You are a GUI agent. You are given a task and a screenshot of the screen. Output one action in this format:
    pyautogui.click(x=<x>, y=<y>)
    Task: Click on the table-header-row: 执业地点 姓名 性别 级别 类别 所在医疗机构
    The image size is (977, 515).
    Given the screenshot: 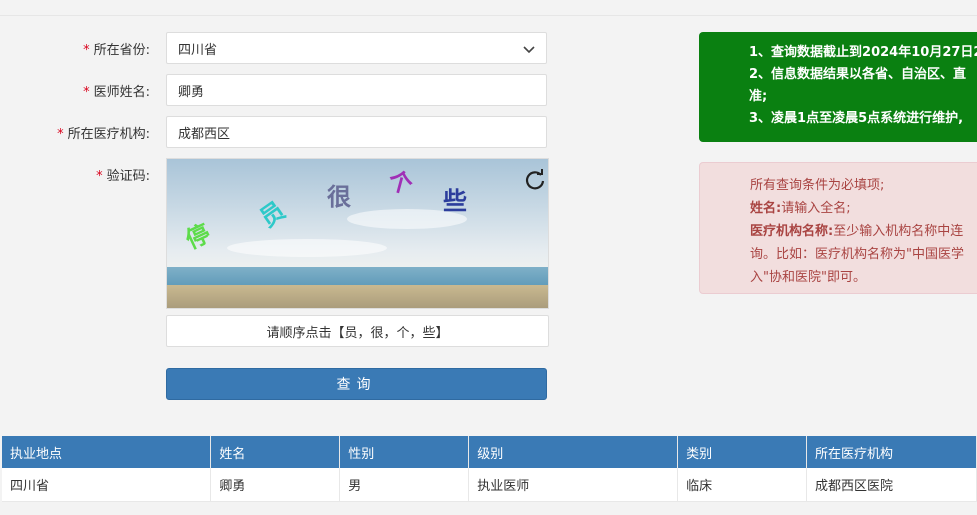 What is the action you would take?
    pyautogui.click(x=489, y=452)
    